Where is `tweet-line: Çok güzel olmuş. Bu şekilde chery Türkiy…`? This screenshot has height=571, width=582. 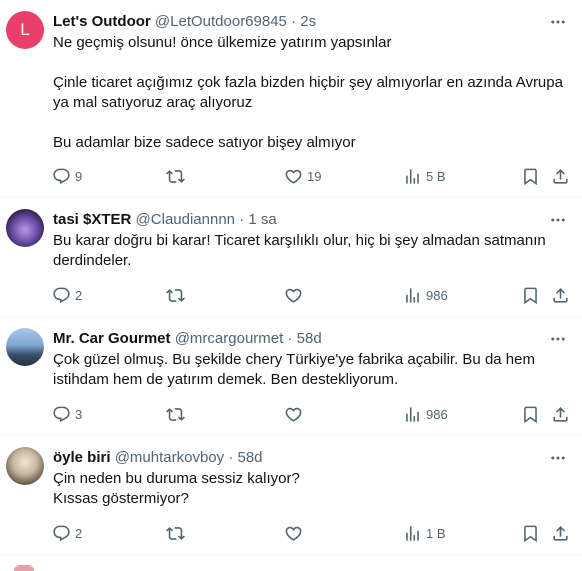 tweet-line: Çok güzel olmuş. Bu şekilde chery Türkiy… is located at coordinates (294, 369).